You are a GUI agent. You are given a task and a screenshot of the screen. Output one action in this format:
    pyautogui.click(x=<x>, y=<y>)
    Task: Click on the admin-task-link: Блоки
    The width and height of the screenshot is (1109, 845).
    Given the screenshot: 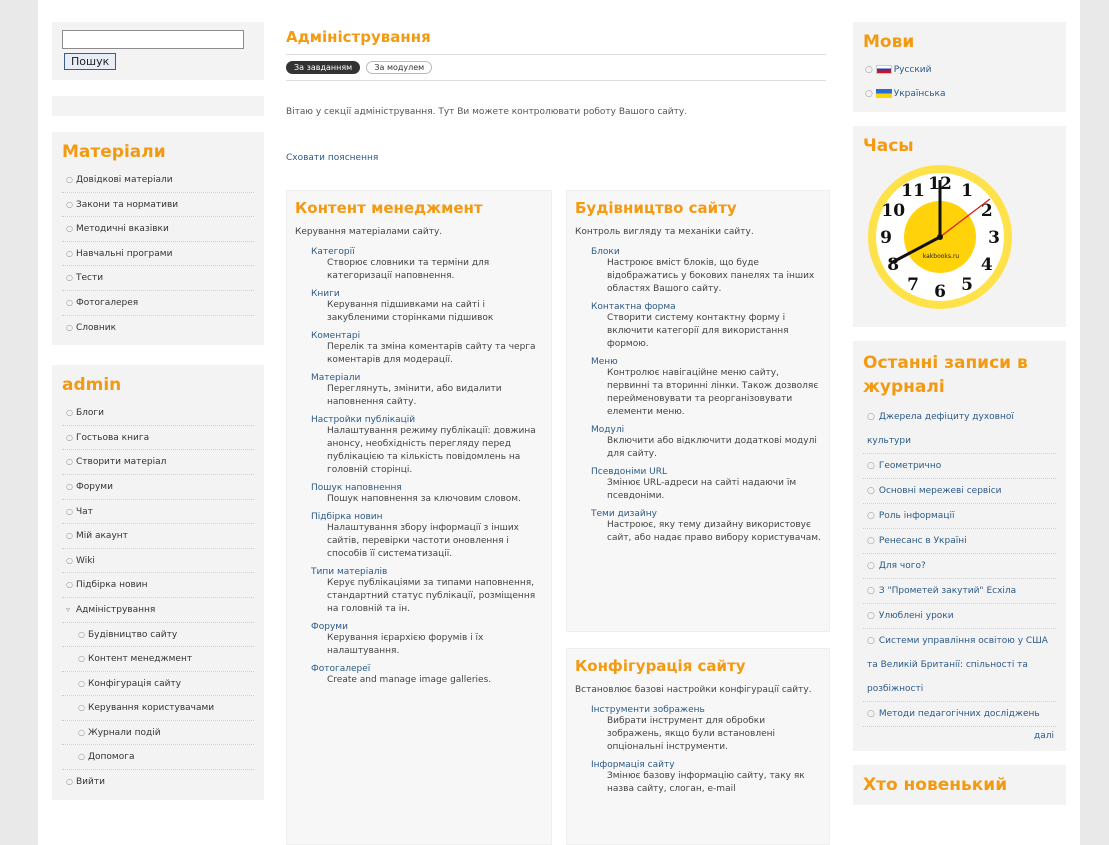 What is the action you would take?
    pyautogui.click(x=706, y=252)
    